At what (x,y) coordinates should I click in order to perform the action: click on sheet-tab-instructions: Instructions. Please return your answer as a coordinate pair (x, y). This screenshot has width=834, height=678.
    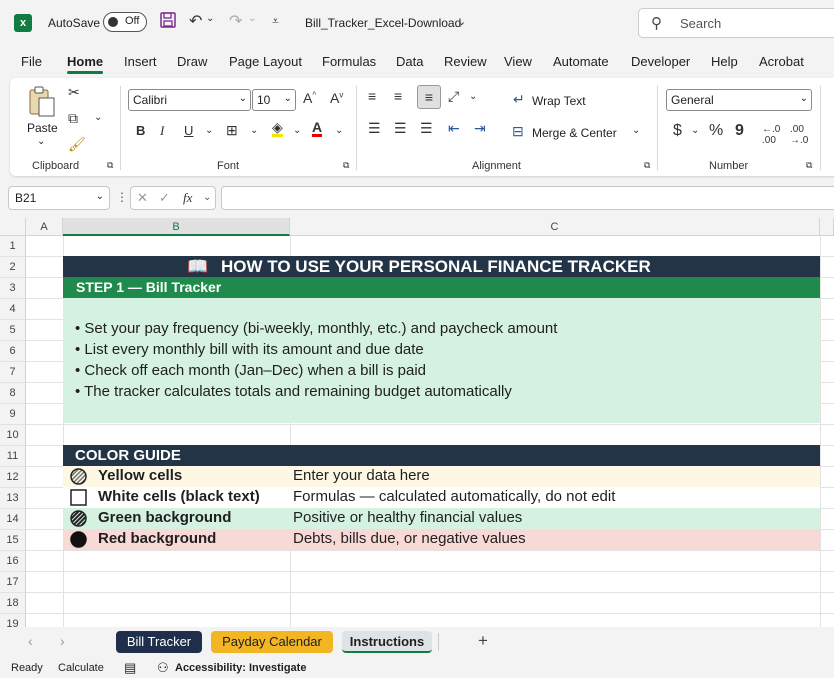
    Looking at the image, I should click on (387, 642).